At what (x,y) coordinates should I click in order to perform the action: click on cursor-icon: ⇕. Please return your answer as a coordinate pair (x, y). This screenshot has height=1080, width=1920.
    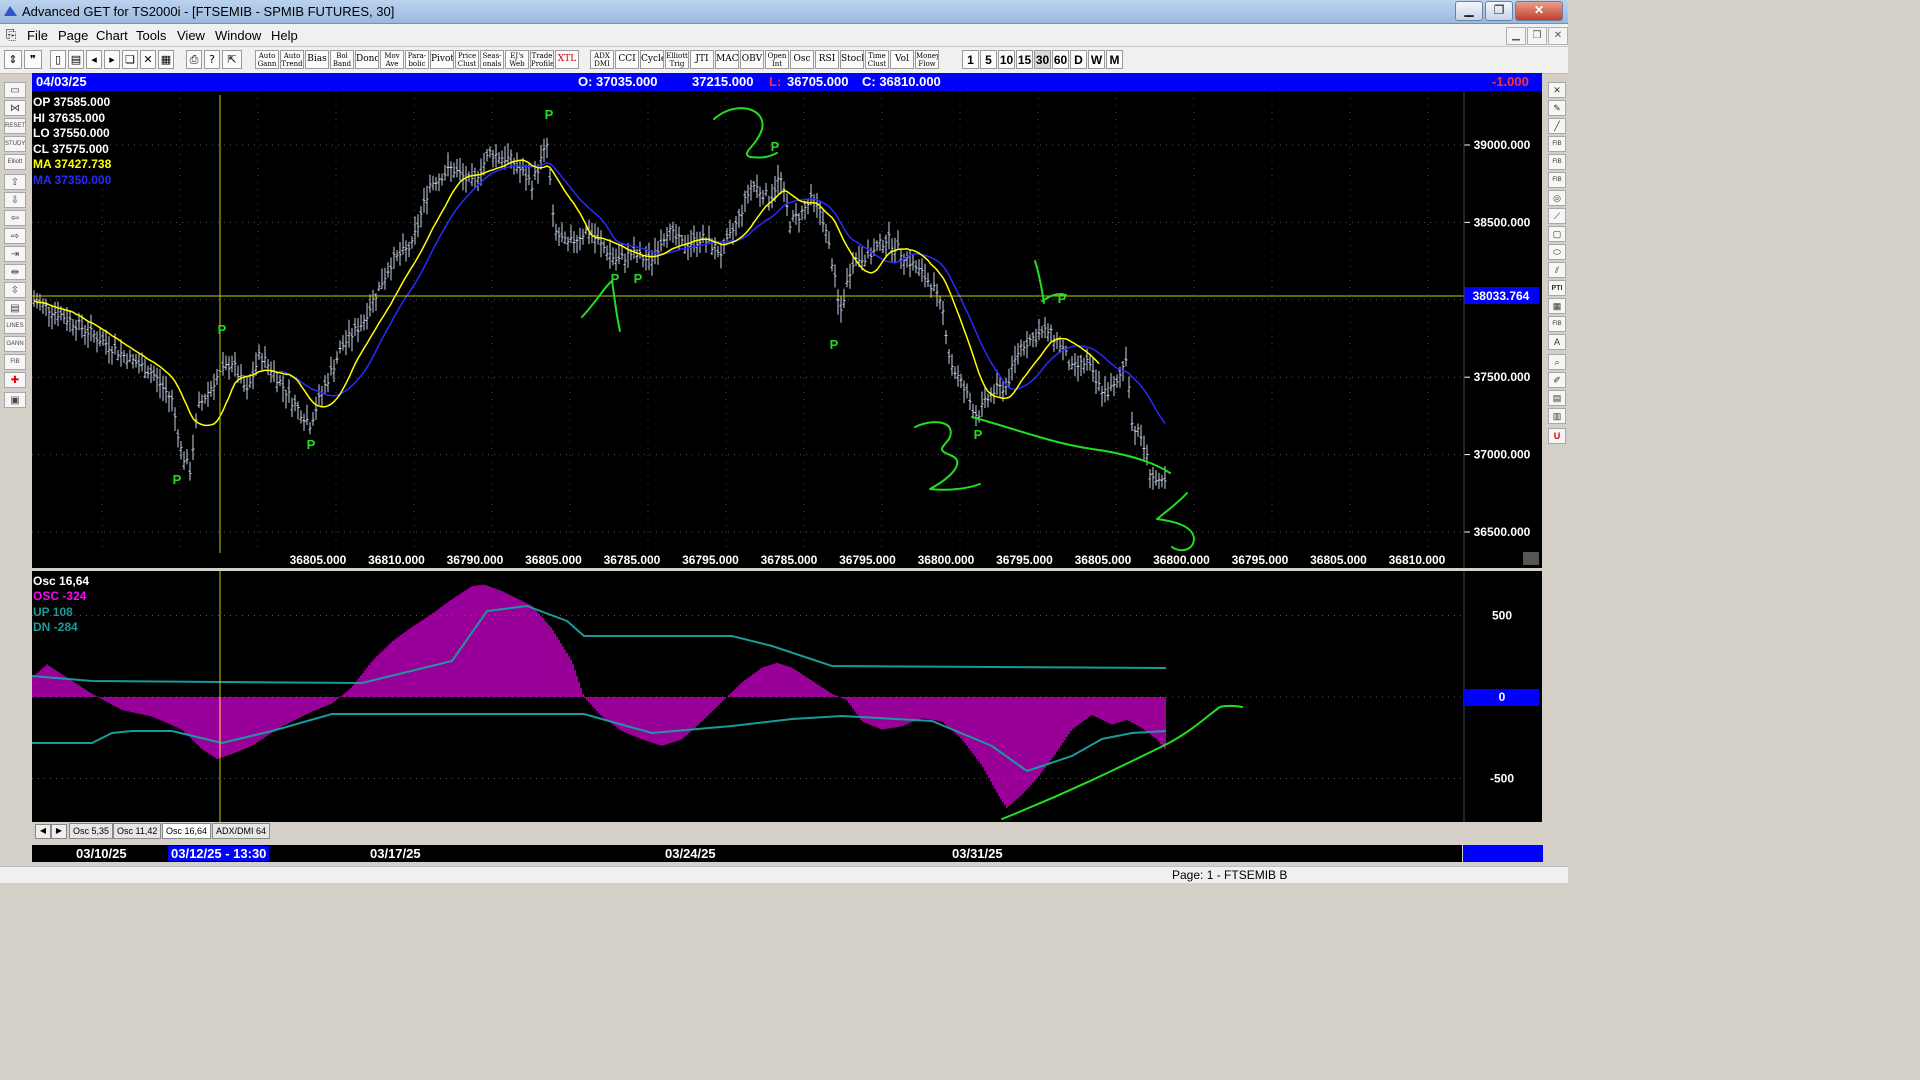
    Looking at the image, I should click on (13, 59).